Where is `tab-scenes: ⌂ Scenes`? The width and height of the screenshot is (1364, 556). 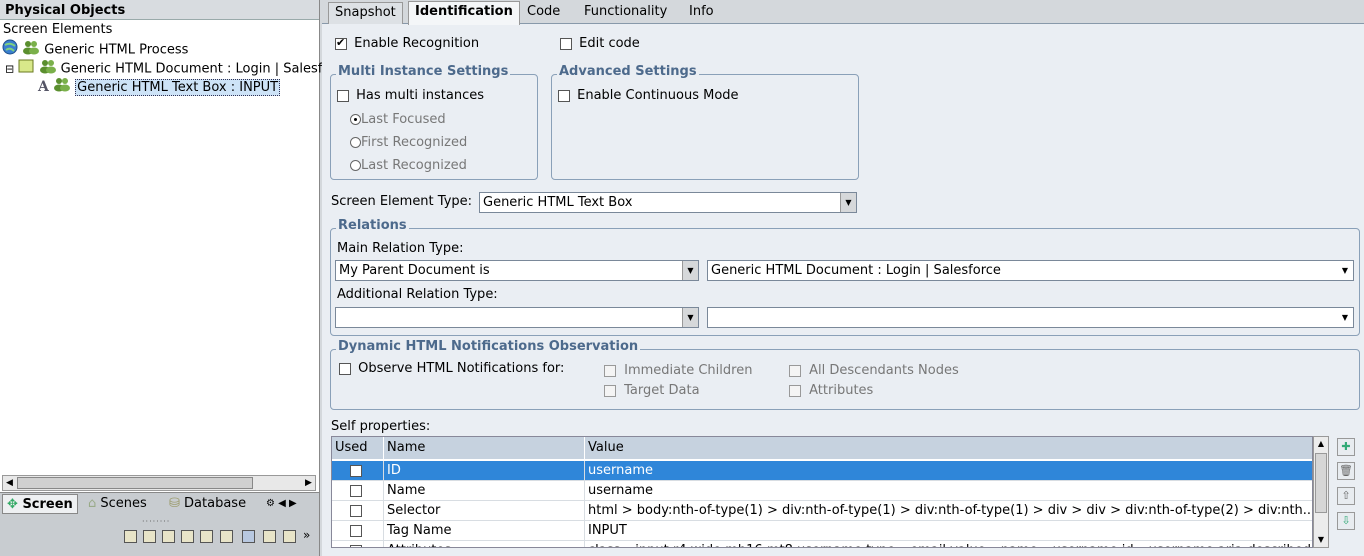
tab-scenes: ⌂ Scenes is located at coordinates (117, 504).